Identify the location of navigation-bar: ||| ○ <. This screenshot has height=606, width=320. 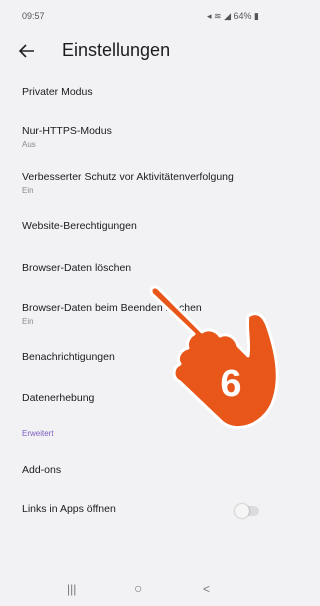
(140, 591).